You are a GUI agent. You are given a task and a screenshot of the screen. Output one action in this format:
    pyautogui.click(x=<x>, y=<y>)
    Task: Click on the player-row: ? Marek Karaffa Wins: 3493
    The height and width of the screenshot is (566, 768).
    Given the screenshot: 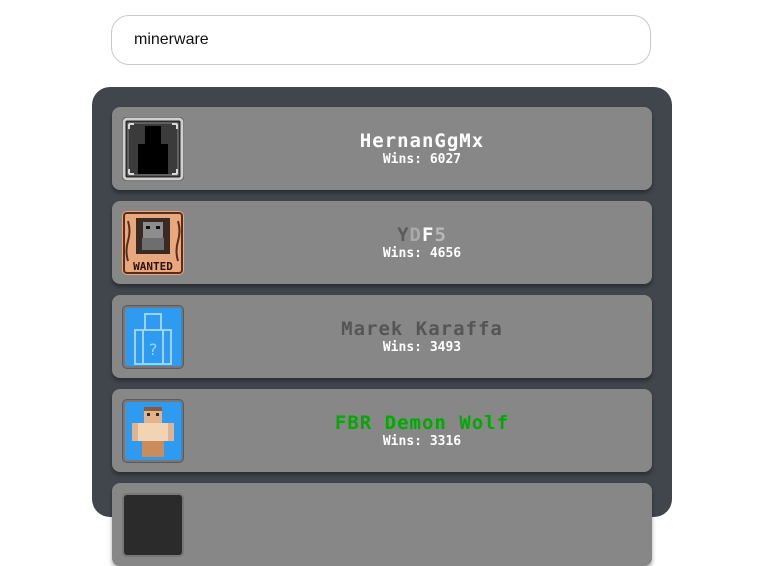 What is the action you would take?
    pyautogui.click(x=382, y=336)
    